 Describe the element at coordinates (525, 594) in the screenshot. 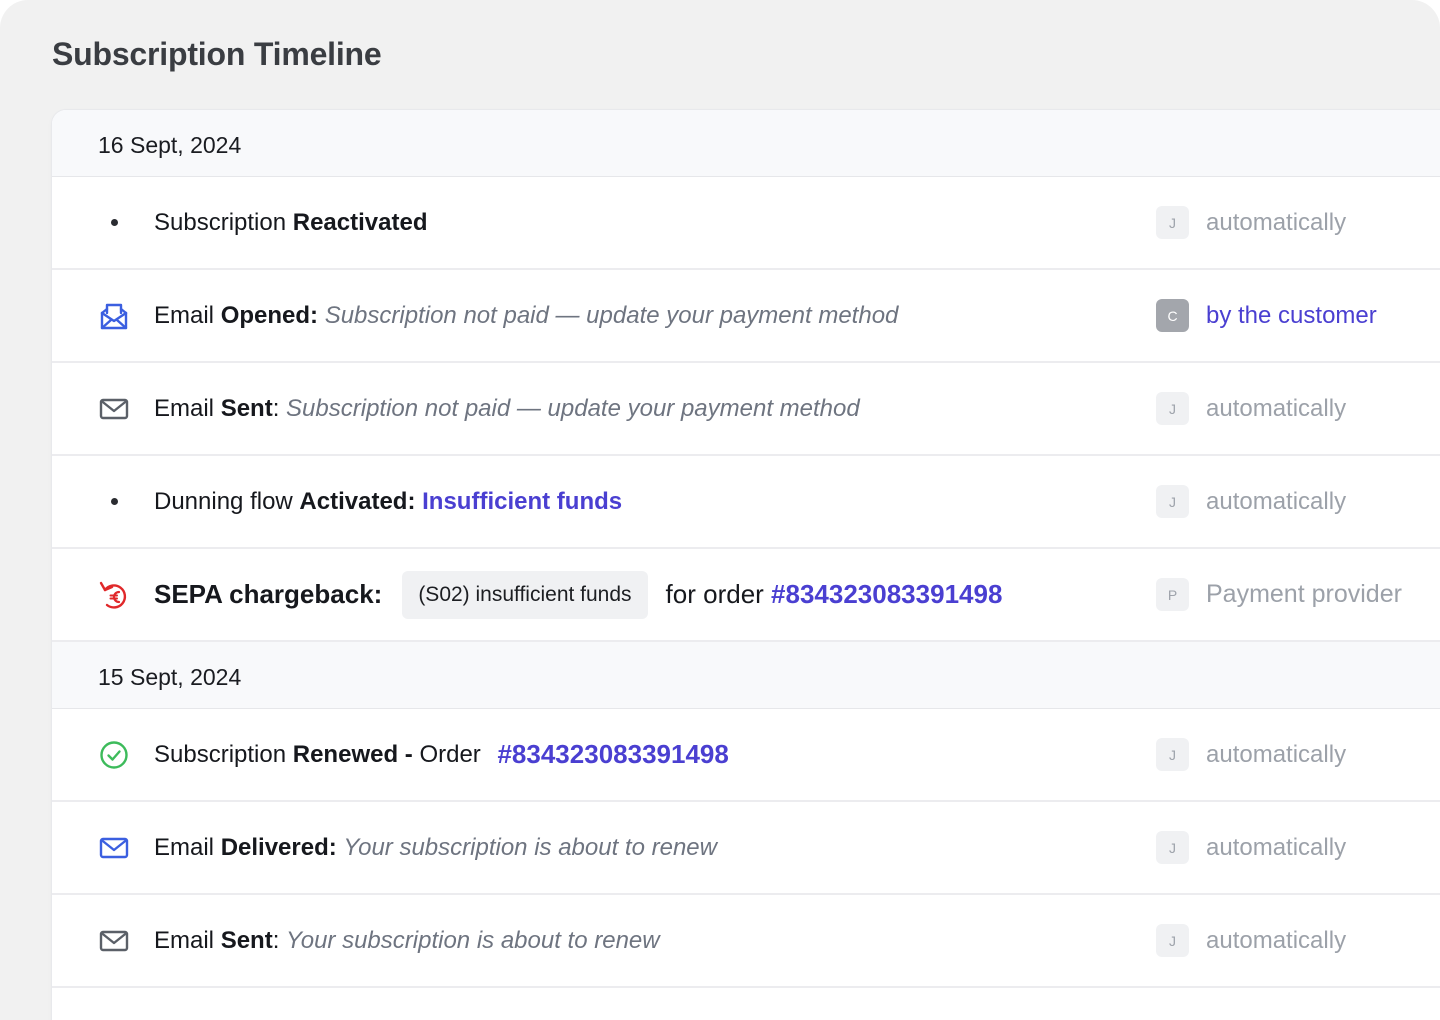

I see `chargeback-reason-badge: (S02) insufficient funds` at that location.